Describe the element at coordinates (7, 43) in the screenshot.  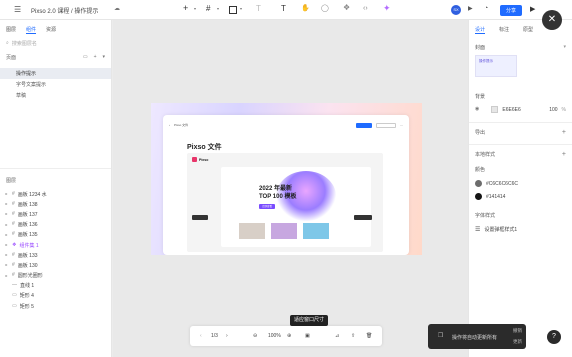
I see `search-icon: ⌕` at that location.